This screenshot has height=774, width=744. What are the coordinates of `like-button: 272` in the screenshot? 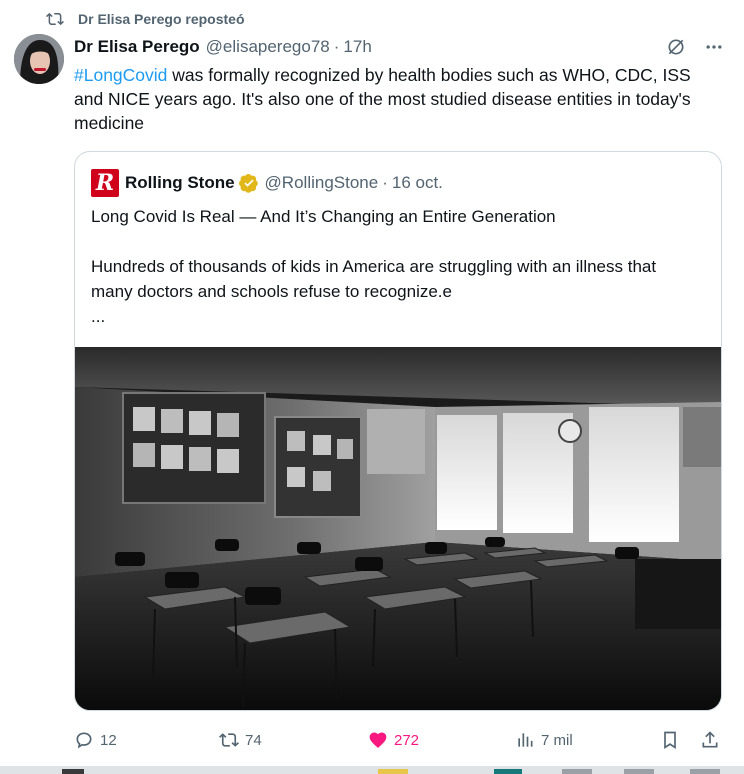 It's located at (393, 740).